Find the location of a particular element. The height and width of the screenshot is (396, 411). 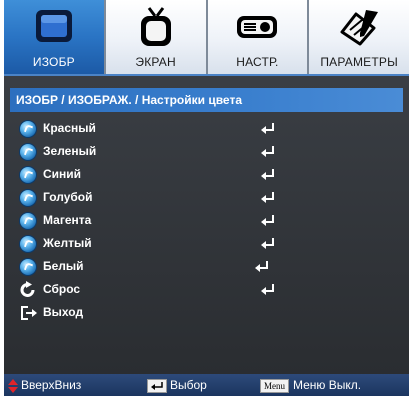

menu-item-red: Красный is located at coordinates (200, 129).